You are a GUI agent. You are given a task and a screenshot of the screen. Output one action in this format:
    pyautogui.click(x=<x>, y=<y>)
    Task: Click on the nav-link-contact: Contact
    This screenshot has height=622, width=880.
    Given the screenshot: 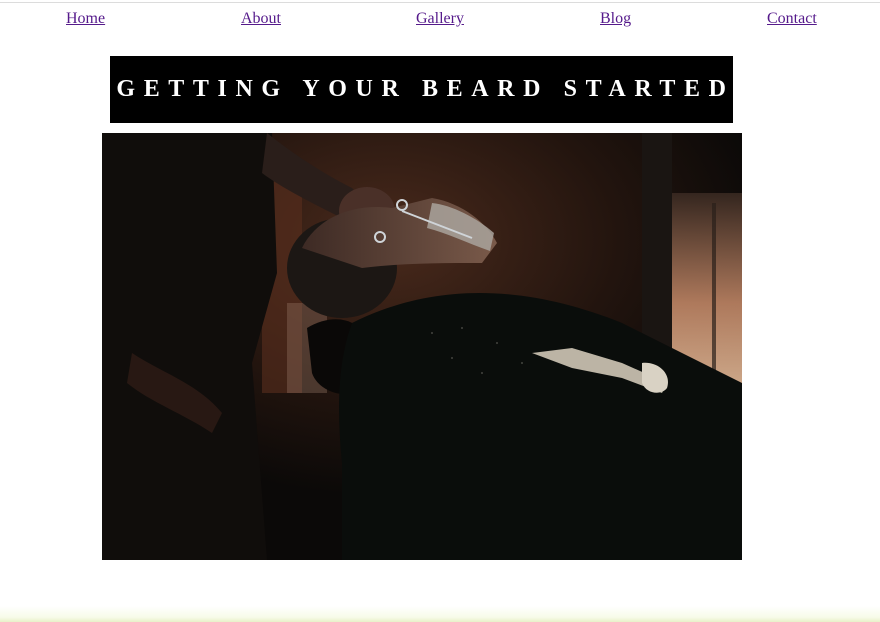 What is the action you would take?
    pyautogui.click(x=792, y=19)
    